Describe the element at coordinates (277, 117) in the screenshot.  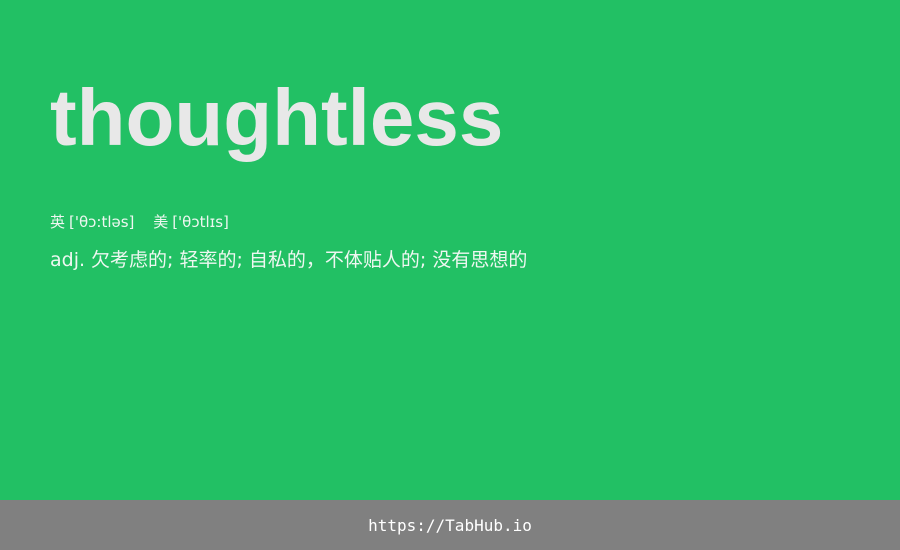
I see `headword: thoughtless` at that location.